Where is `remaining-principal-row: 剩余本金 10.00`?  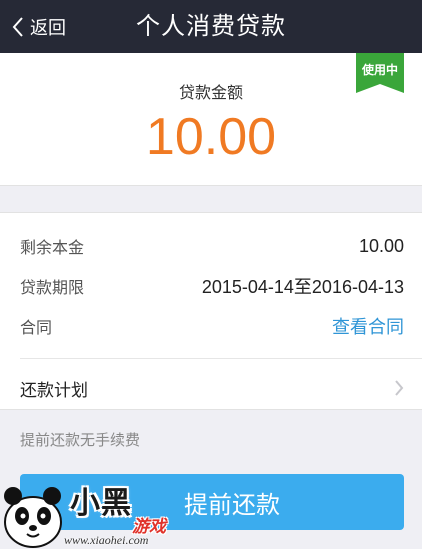 remaining-principal-row: 剩余本金 10.00 is located at coordinates (212, 246).